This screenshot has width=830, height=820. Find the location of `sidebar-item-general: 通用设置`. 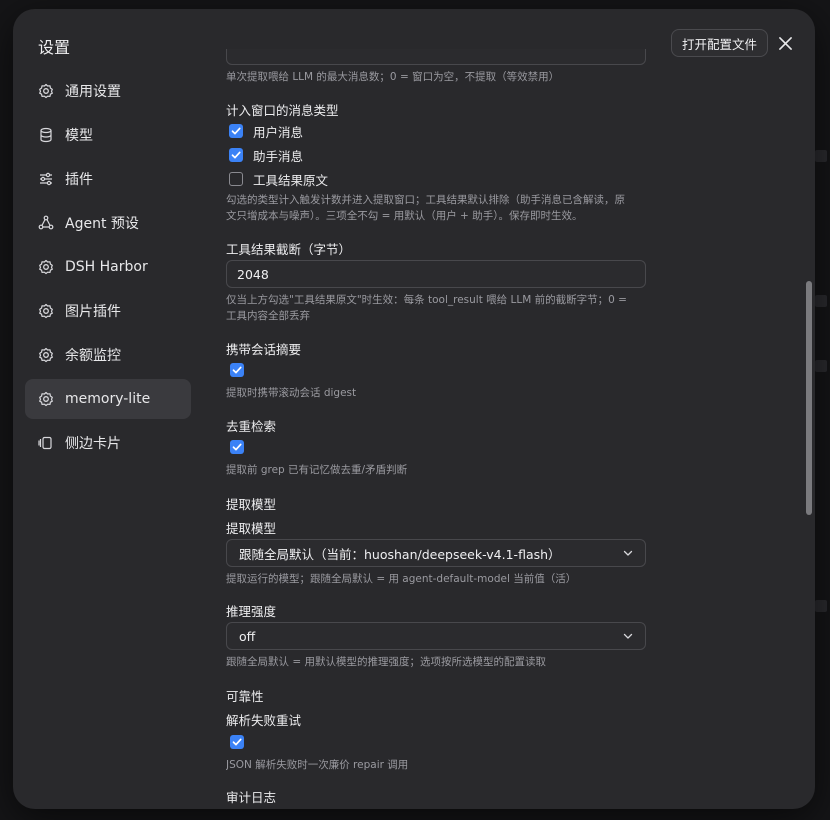

sidebar-item-general: 通用设置 is located at coordinates (108, 91).